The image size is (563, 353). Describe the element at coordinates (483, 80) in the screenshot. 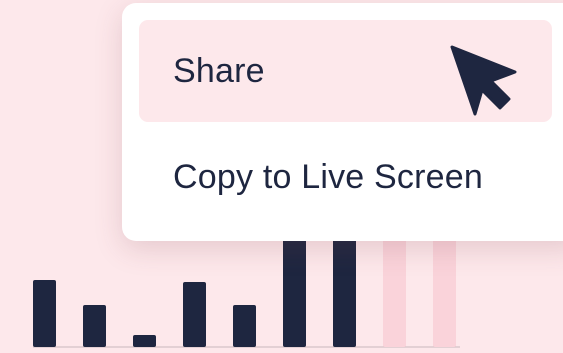

I see `arrow-cursor-icon` at that location.